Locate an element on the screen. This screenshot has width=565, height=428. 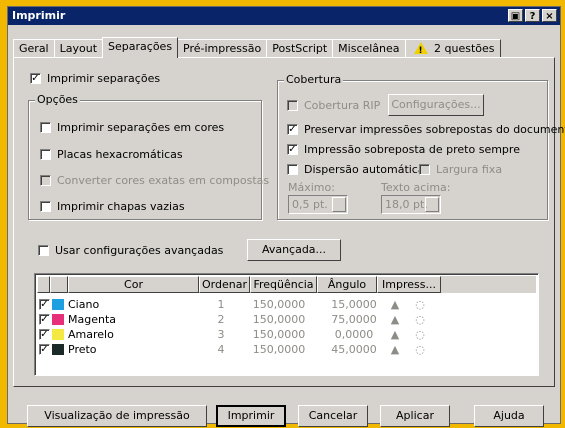
header-frequencia: Freqüência is located at coordinates (283, 284).